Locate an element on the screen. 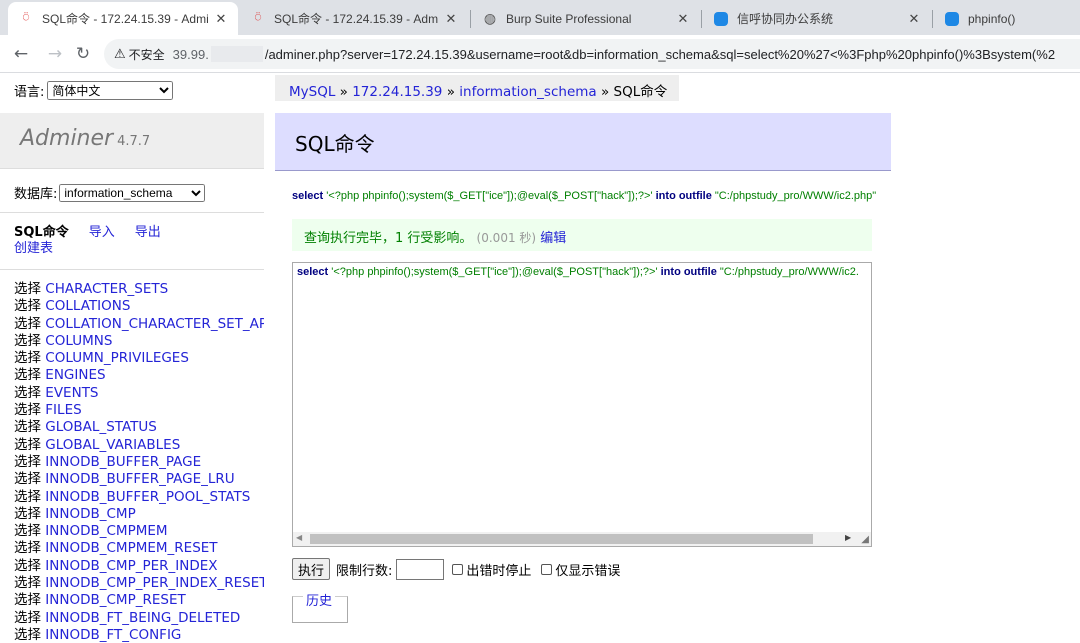 The width and height of the screenshot is (1080, 643). sql-command-link: SQL命令 is located at coordinates (41, 232).